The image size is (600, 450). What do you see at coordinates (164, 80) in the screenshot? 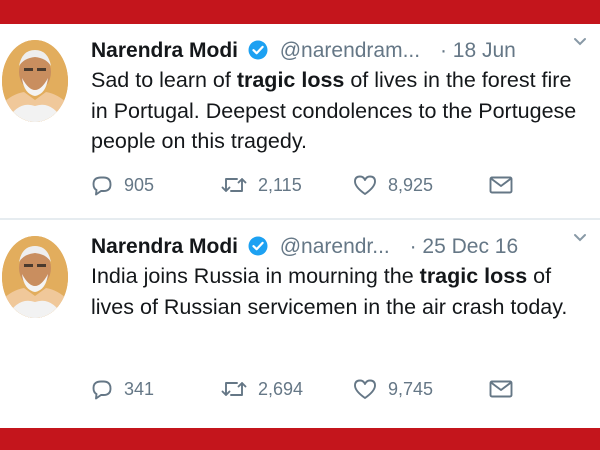
I see `tweet-text-part: Sad to learn of` at bounding box center [164, 80].